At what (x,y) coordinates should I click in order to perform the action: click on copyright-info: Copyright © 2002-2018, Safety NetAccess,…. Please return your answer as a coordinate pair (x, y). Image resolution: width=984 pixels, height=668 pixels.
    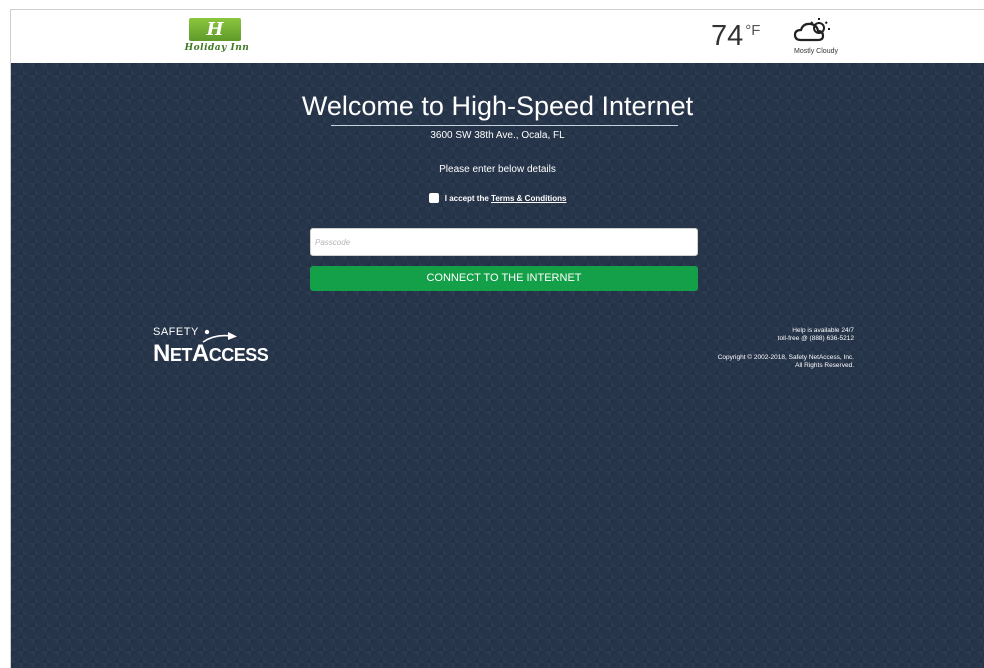
    Looking at the image, I should click on (786, 362).